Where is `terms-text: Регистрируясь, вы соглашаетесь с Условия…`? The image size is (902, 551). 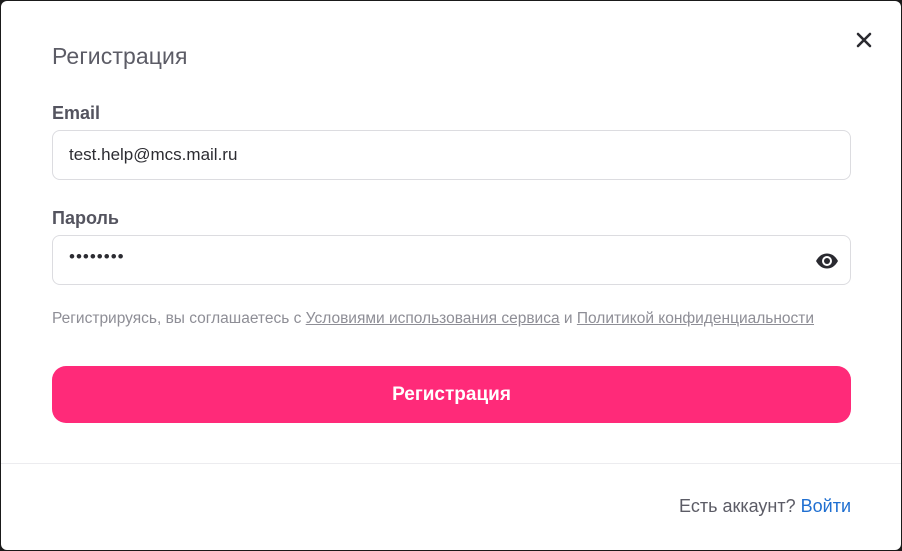
terms-text: Регистрируясь, вы соглашаетесь с Условия… is located at coordinates (433, 319).